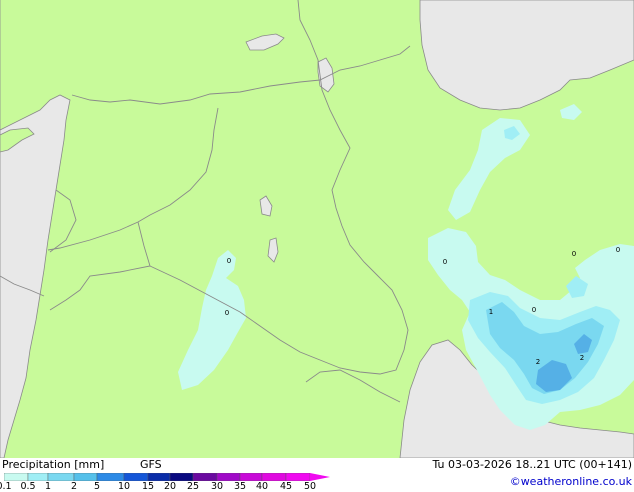 This screenshot has height=492, width=634. Describe the element at coordinates (217, 486) in the screenshot. I see `legend-tick-label: 30` at that location.